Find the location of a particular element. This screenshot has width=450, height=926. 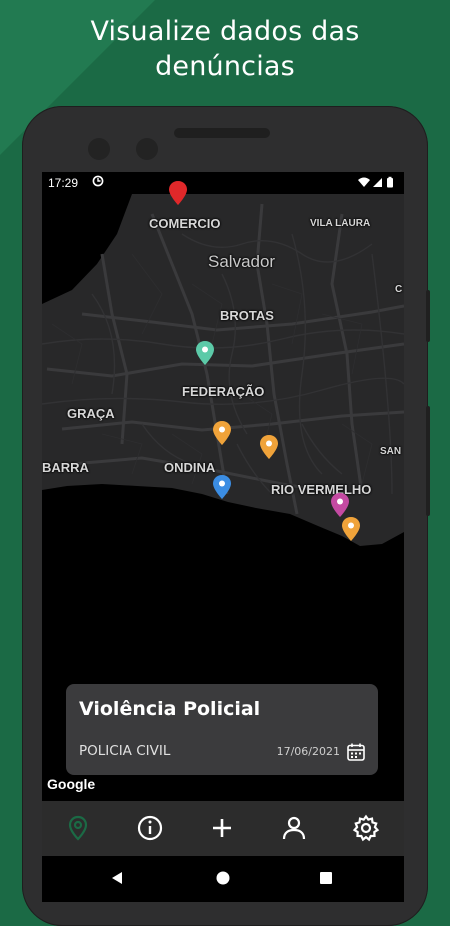

signal-icon is located at coordinates (377, 182).